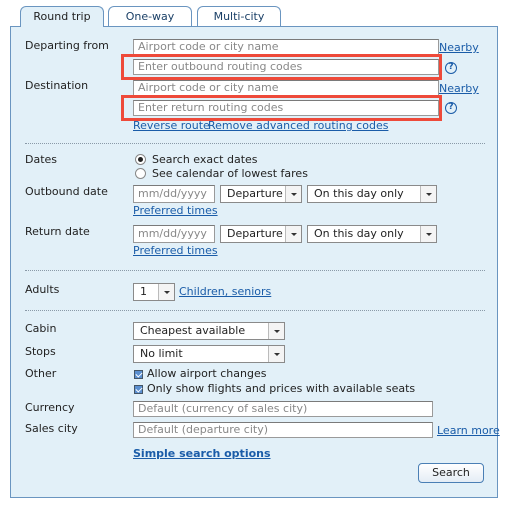 The image size is (505, 505). I want to click on cabin-label: Cabin, so click(41, 328).